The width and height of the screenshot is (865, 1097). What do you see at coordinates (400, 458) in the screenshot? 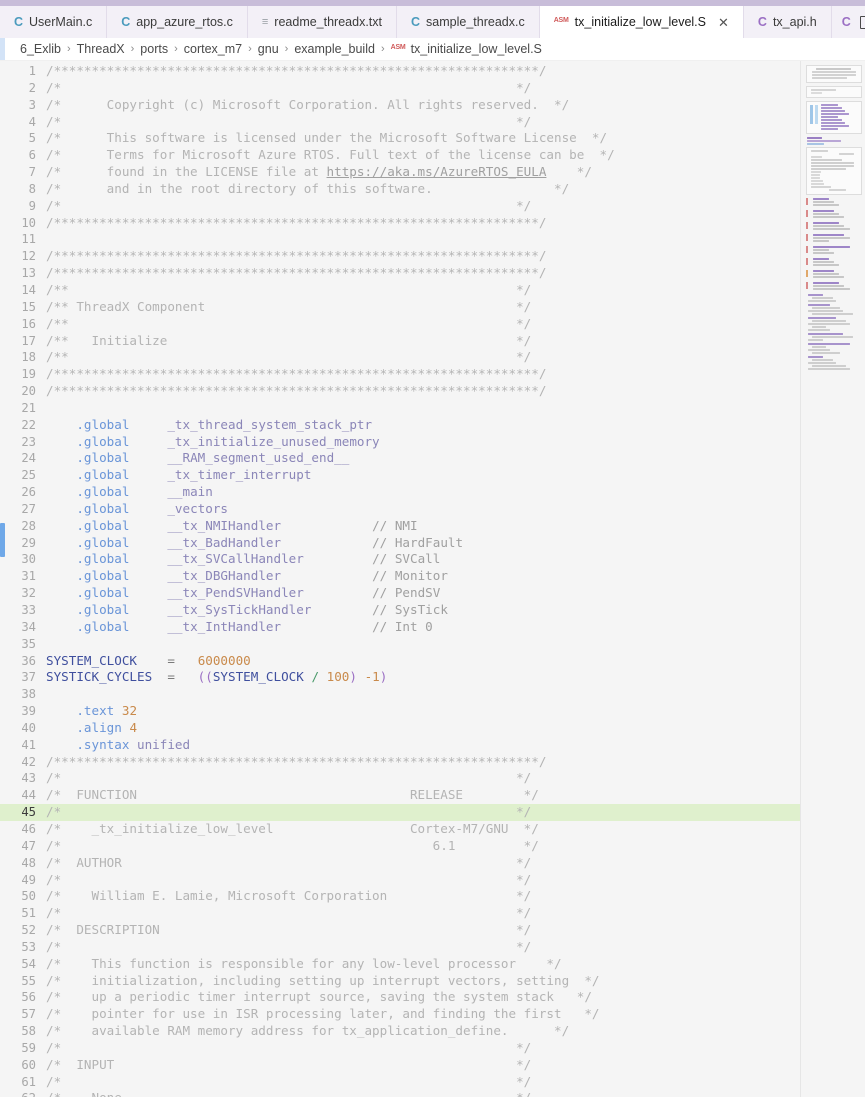
I see `code-line: 24 .global __RAM_segment_used_end__` at bounding box center [400, 458].